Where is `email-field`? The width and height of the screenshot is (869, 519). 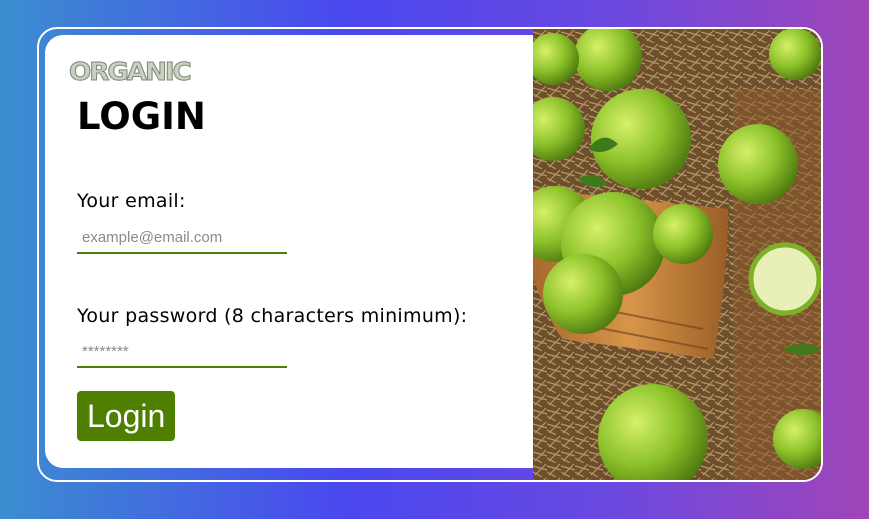 email-field is located at coordinates (182, 238).